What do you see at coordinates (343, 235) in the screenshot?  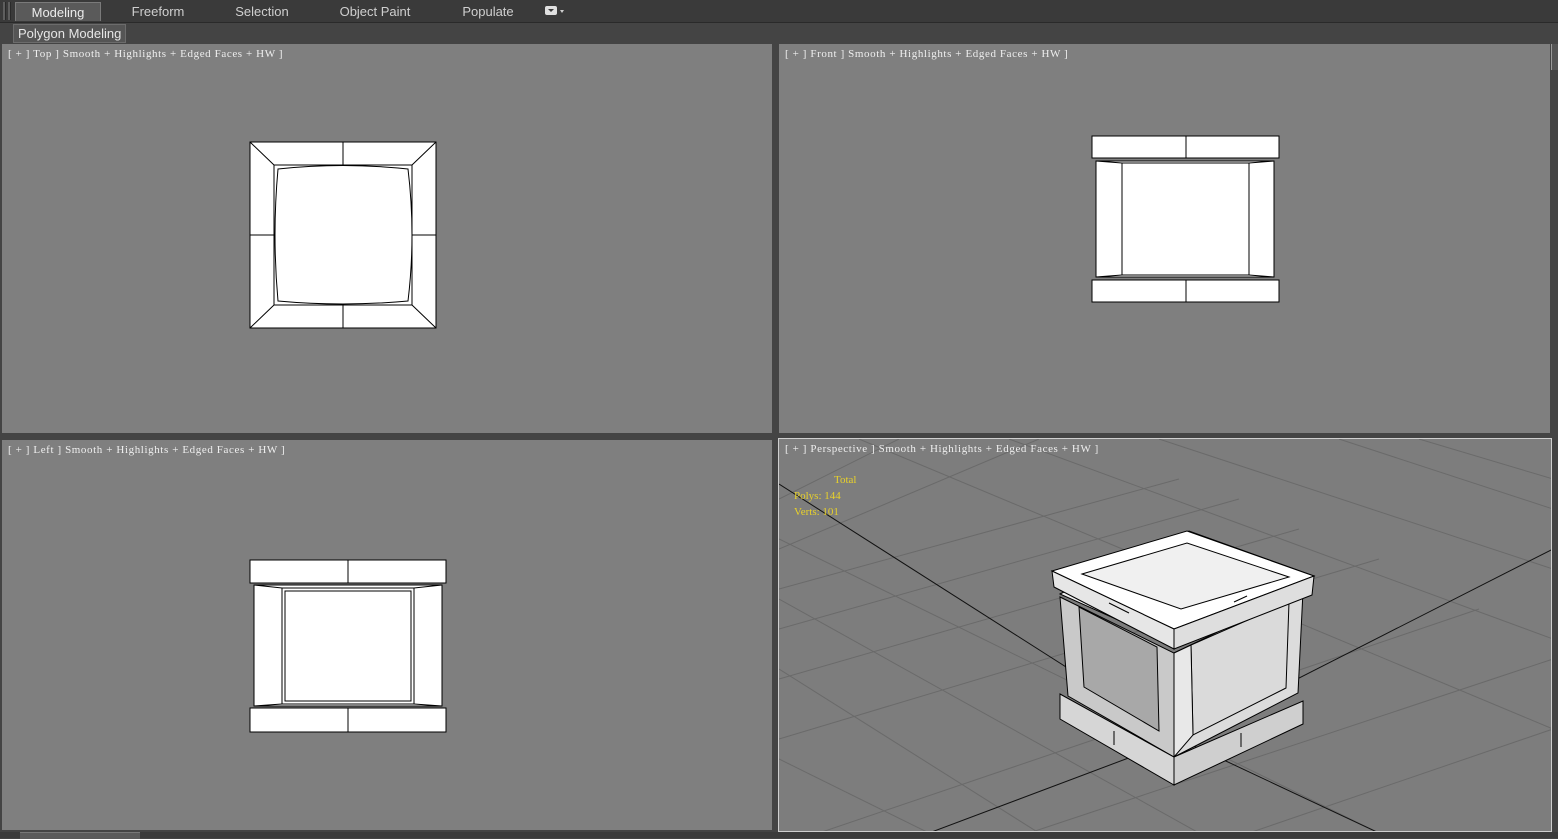 I see `top-view-mesh` at bounding box center [343, 235].